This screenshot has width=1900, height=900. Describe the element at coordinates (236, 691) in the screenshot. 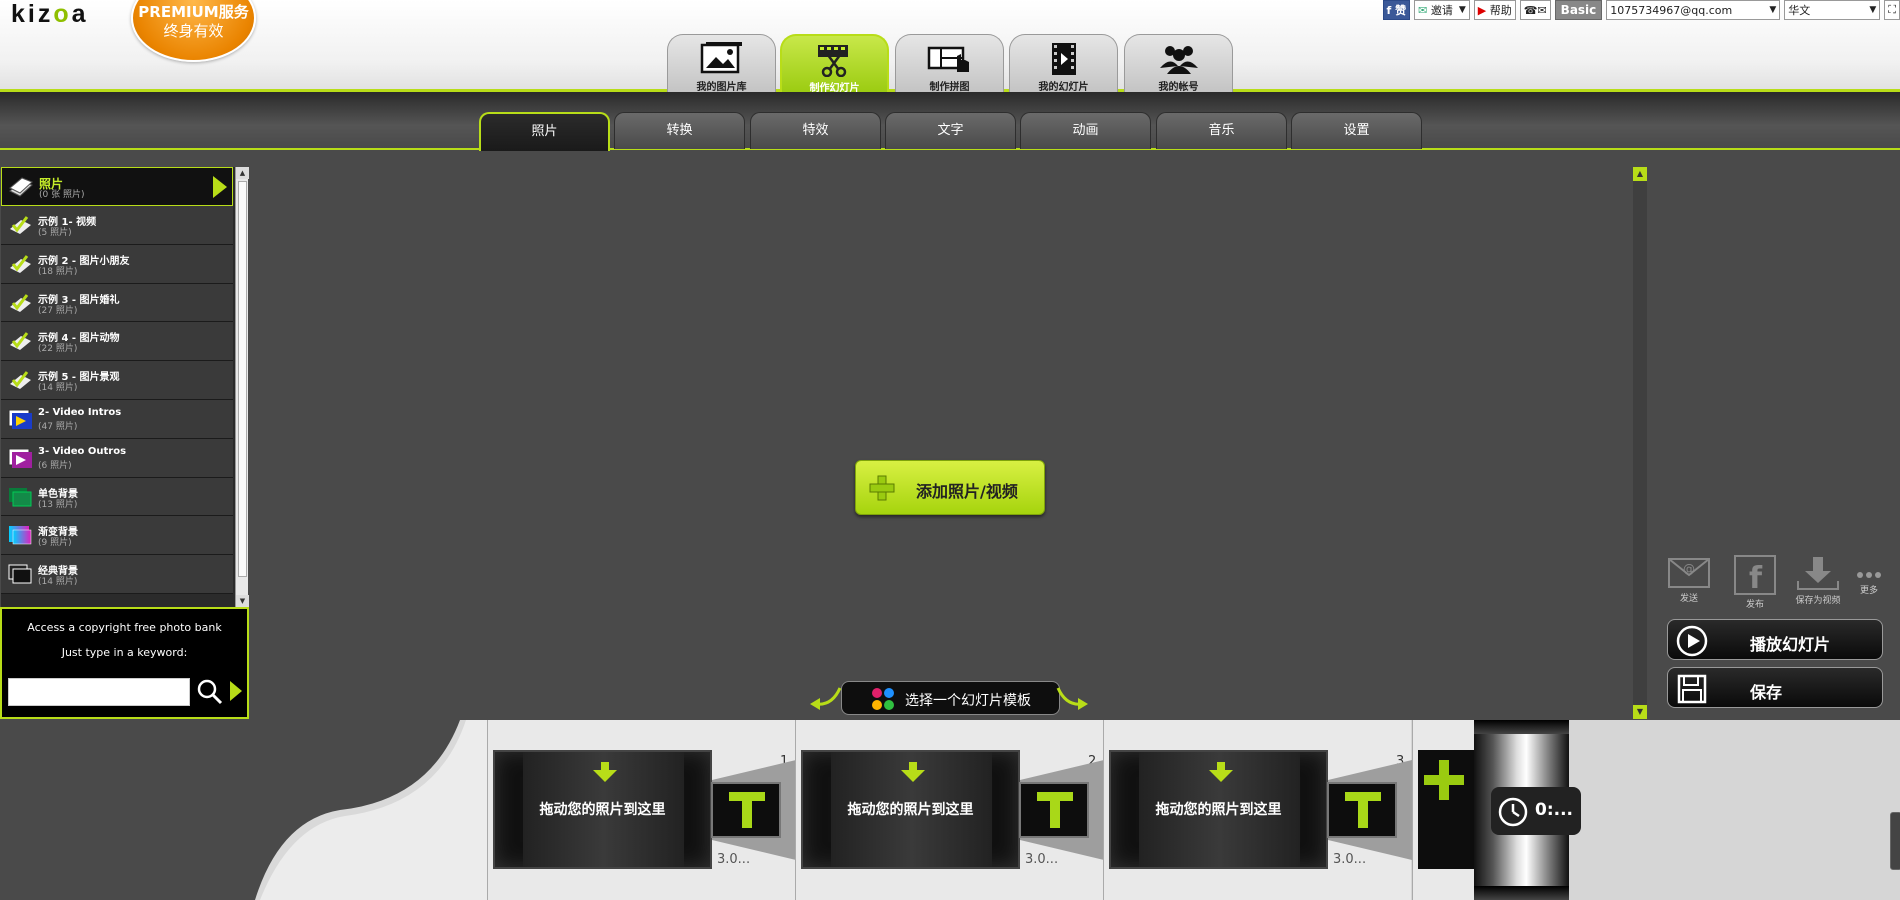

I see `search-go-arrow-icon` at that location.